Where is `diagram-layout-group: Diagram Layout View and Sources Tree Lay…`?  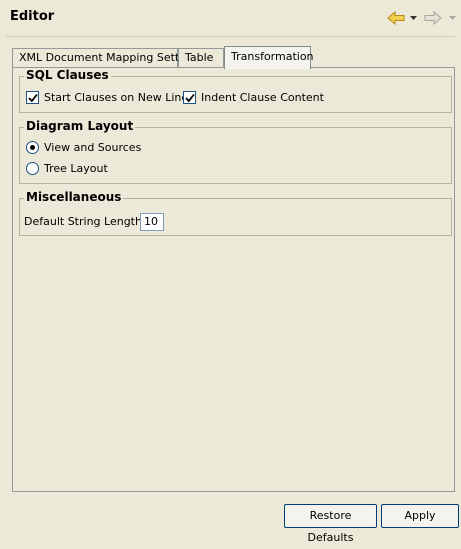 diagram-layout-group: Diagram Layout View and Sources Tree Lay… is located at coordinates (235, 151).